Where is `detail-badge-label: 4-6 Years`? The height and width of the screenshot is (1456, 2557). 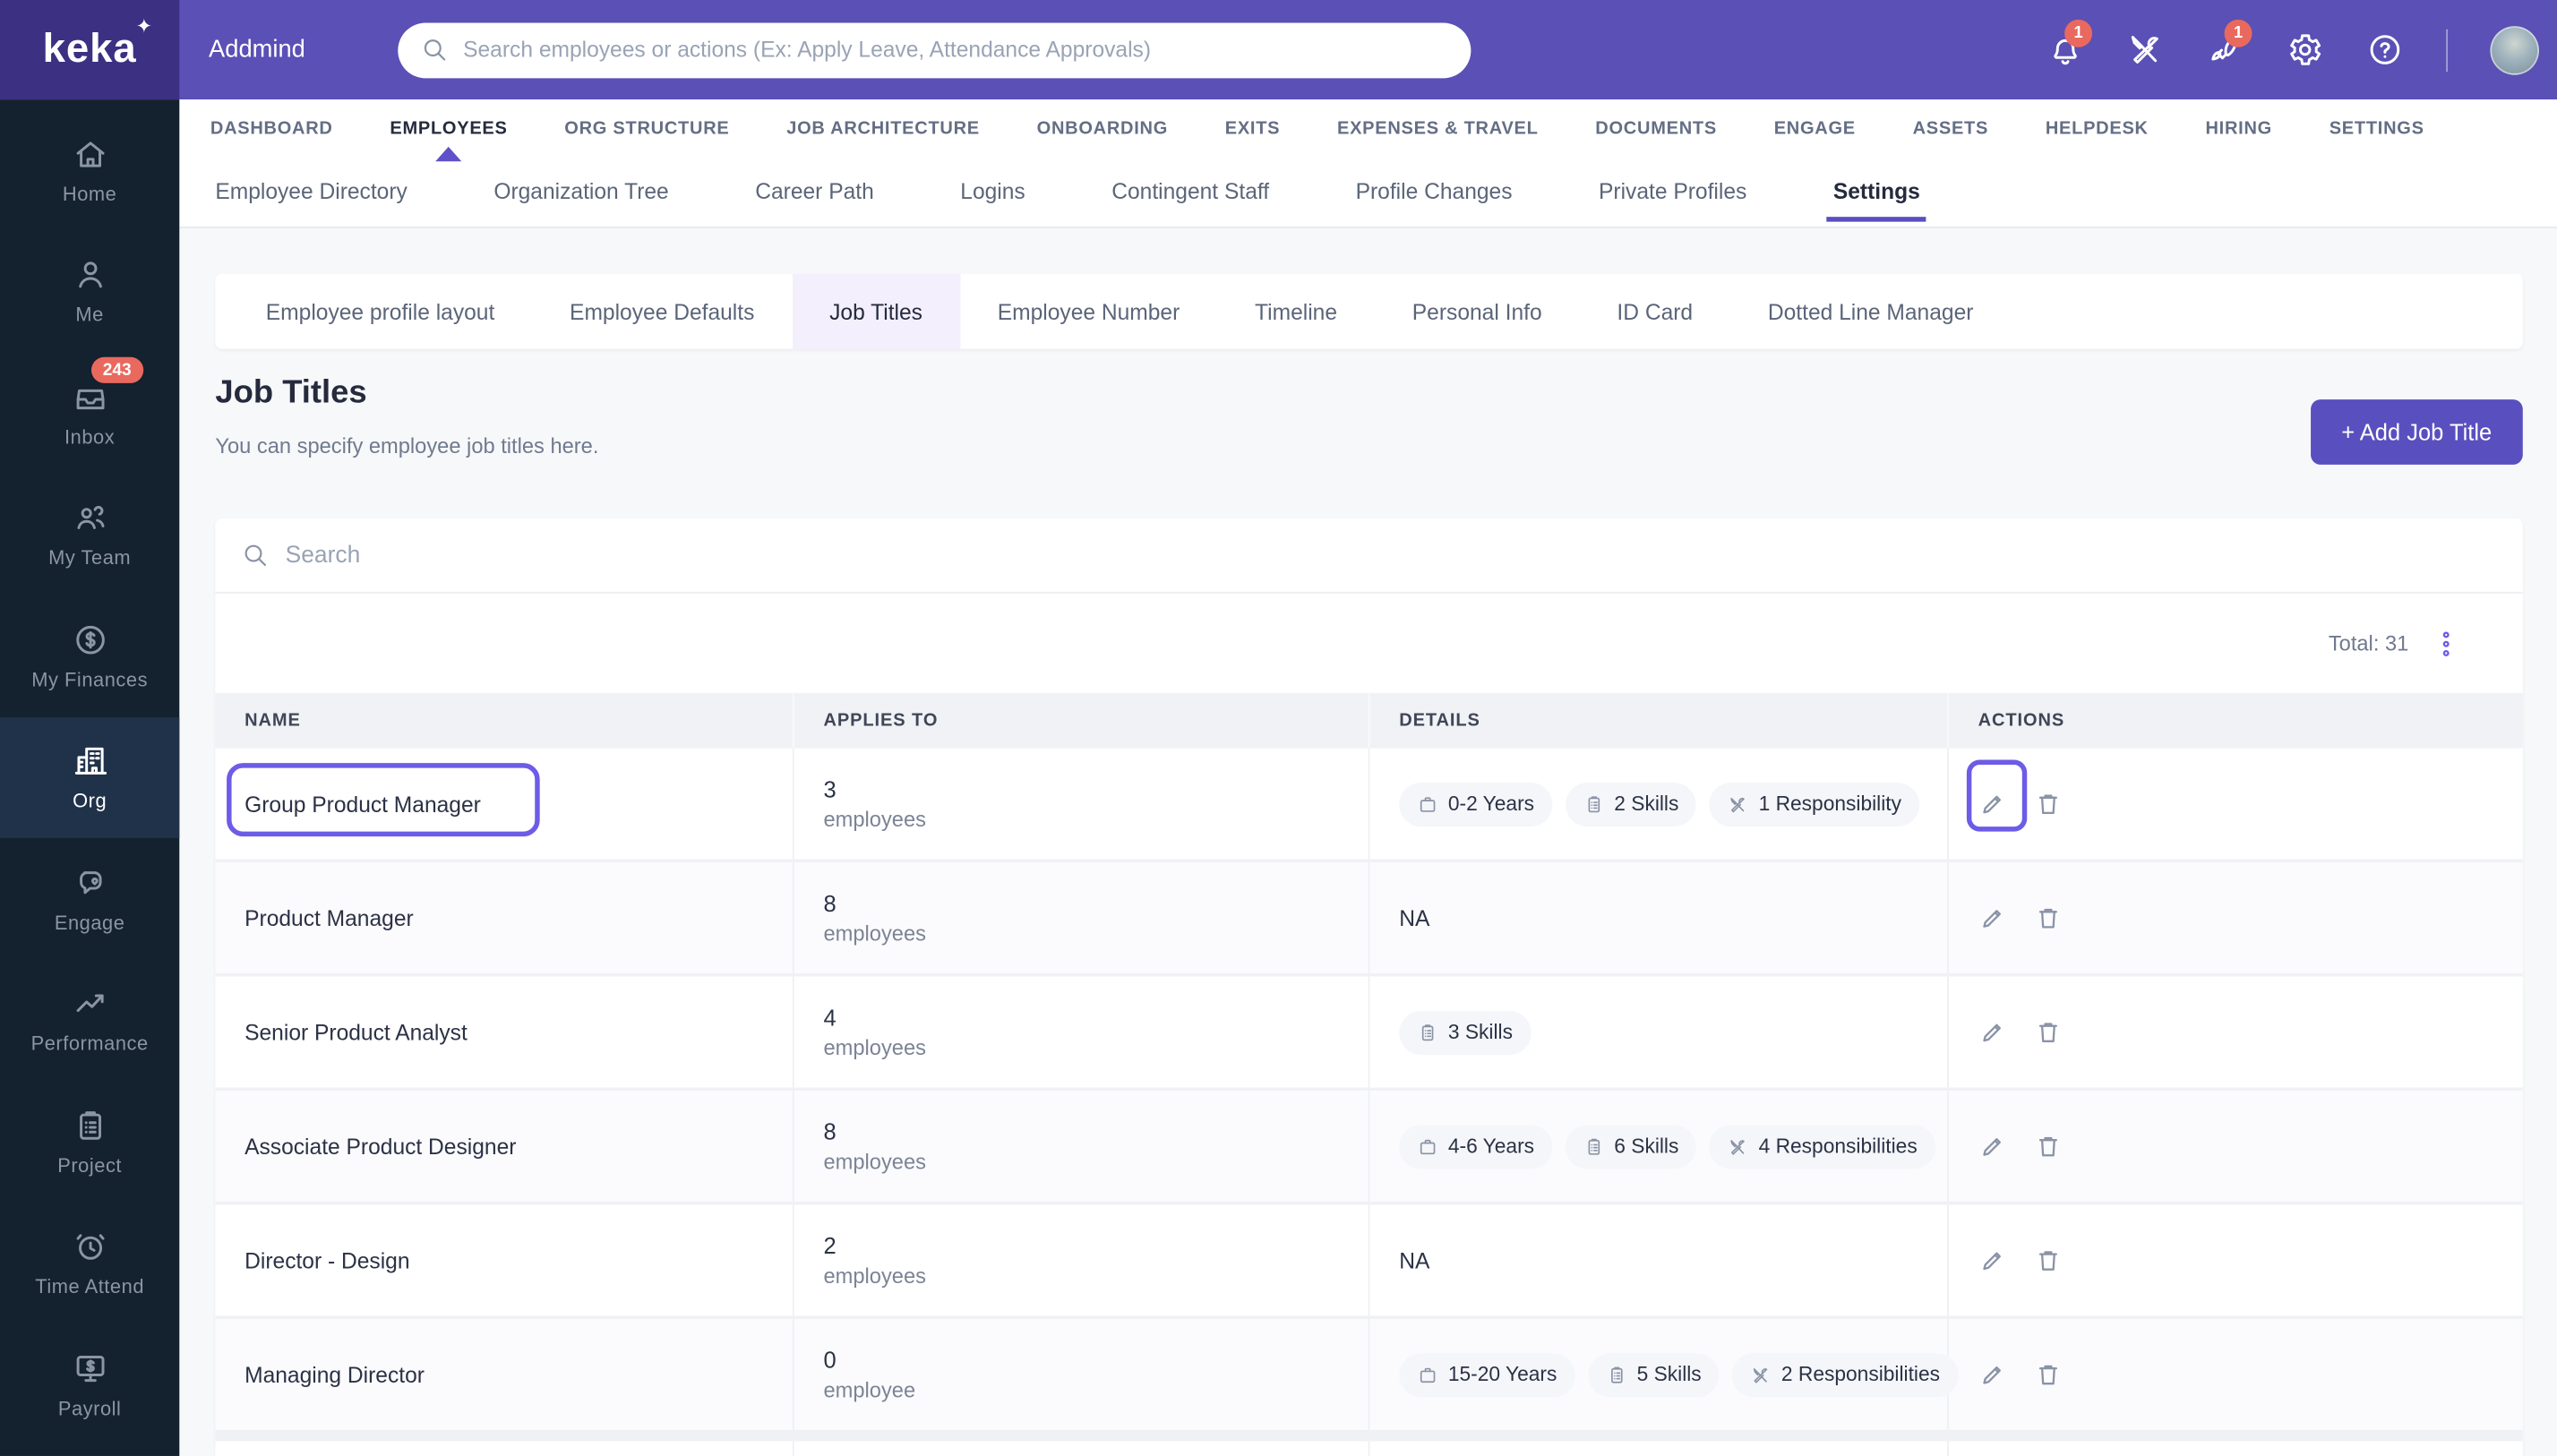
detail-badge-label: 4-6 Years is located at coordinates (1491, 1146).